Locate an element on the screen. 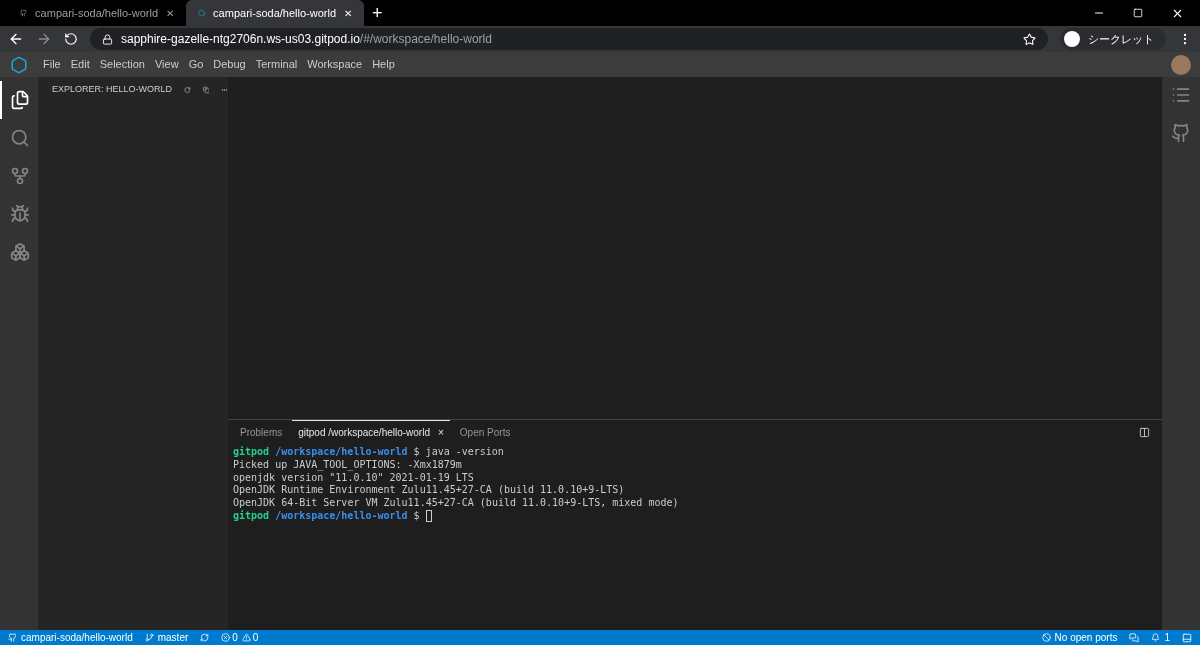 The height and width of the screenshot is (645, 1200). terminal-line: gitpod /workspace/hello-world $ is located at coordinates (695, 516).